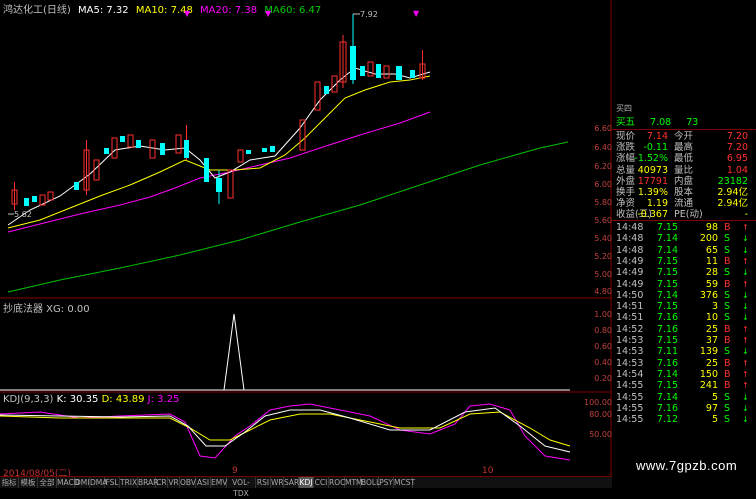 The image size is (756, 499). What do you see at coordinates (684, 227) in the screenshot?
I see `tick-row: 14:48 7.15 98 B ↑` at bounding box center [684, 227].